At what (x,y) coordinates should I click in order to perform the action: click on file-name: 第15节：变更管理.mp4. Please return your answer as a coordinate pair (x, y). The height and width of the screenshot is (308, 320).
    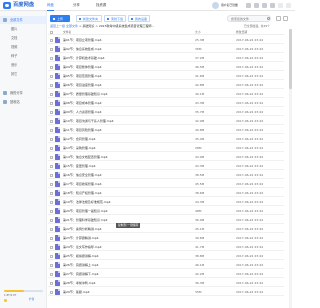
    Looking at the image, I should click on (79, 166).